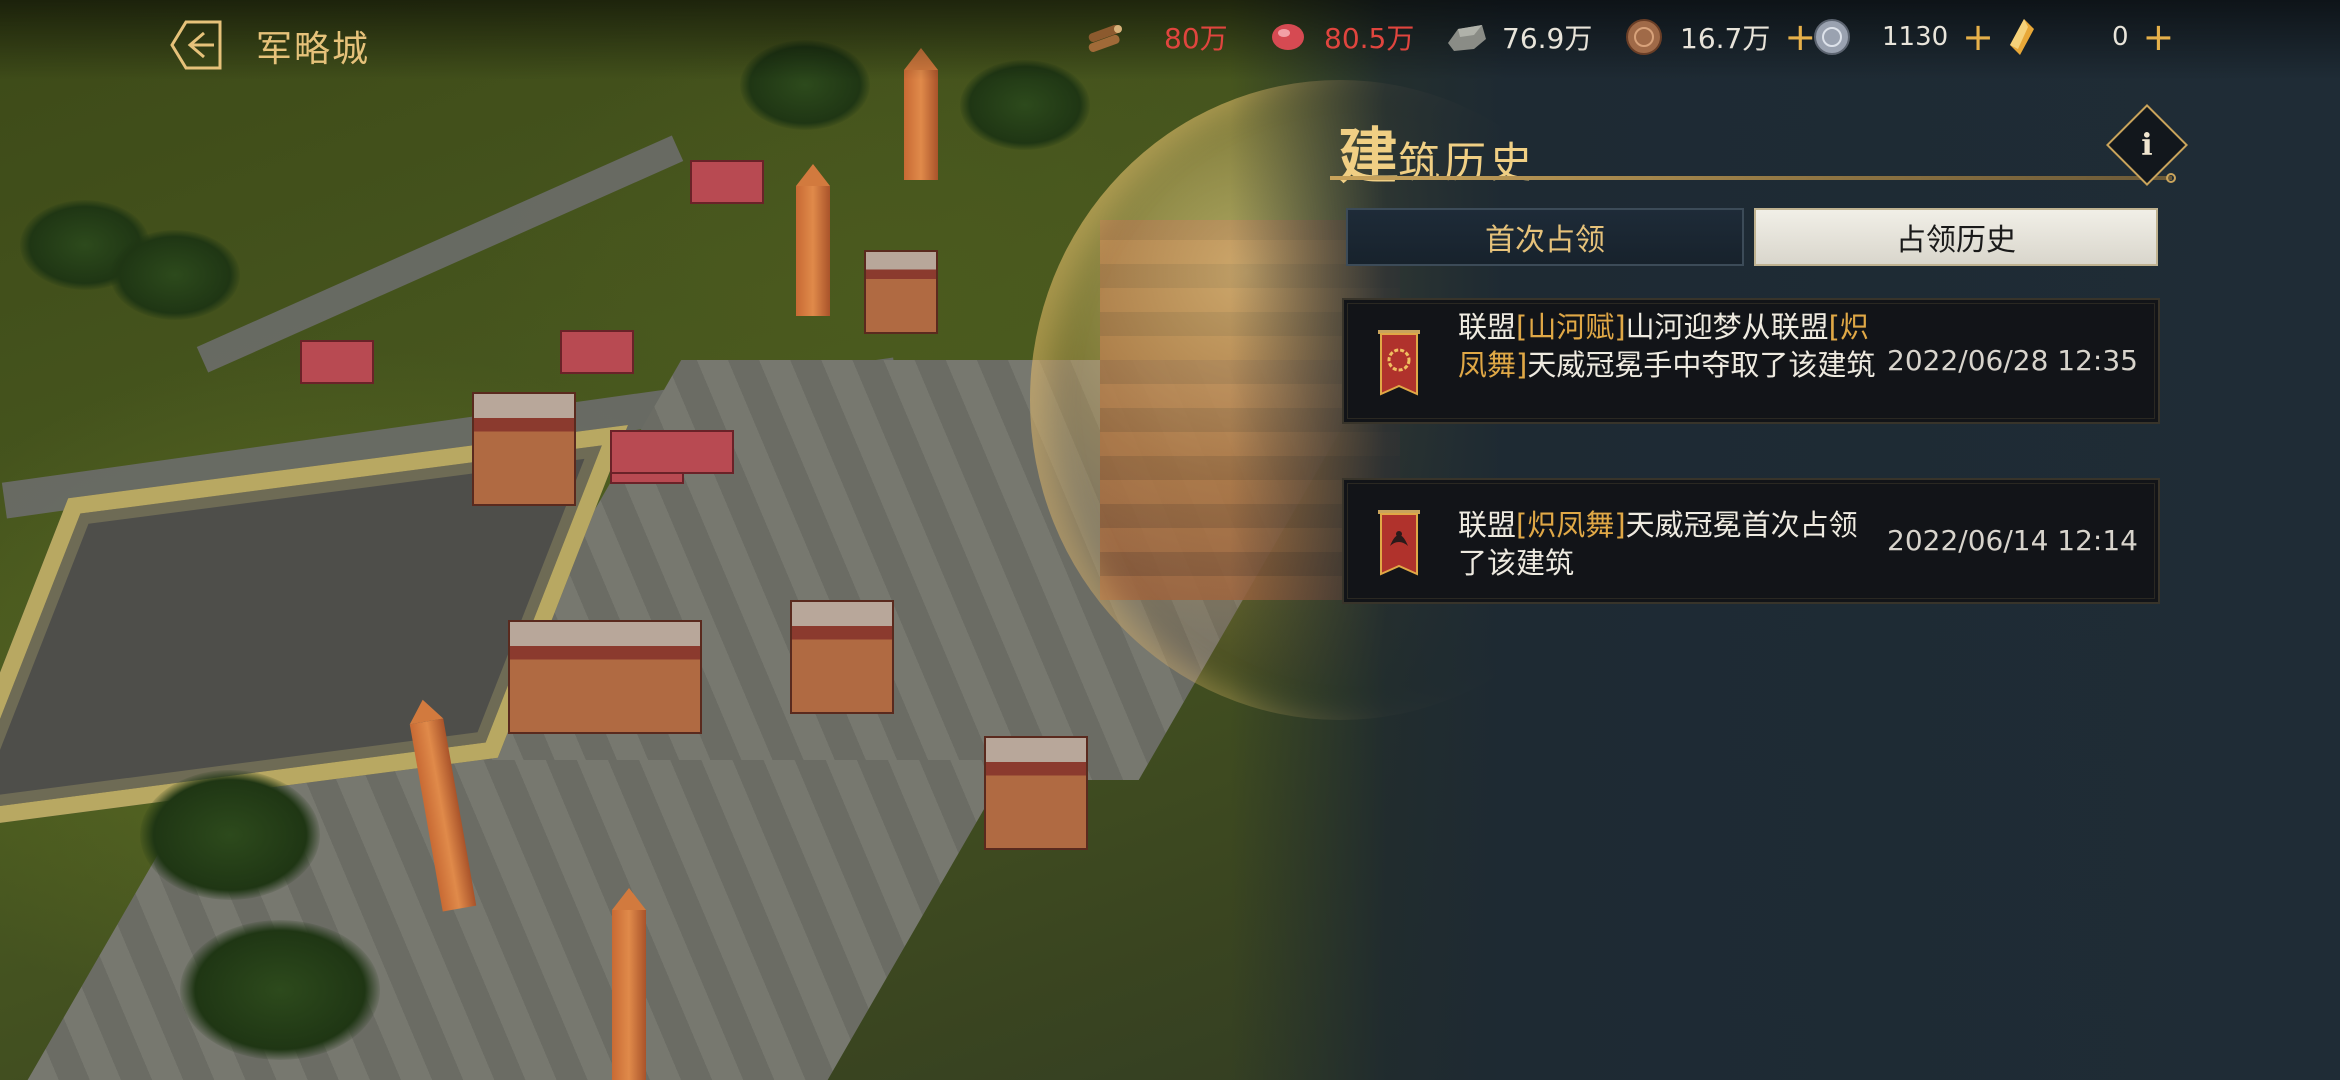 The height and width of the screenshot is (1080, 2340). What do you see at coordinates (1571, 327) in the screenshot?
I see `alliance-name: [山河赋]` at bounding box center [1571, 327].